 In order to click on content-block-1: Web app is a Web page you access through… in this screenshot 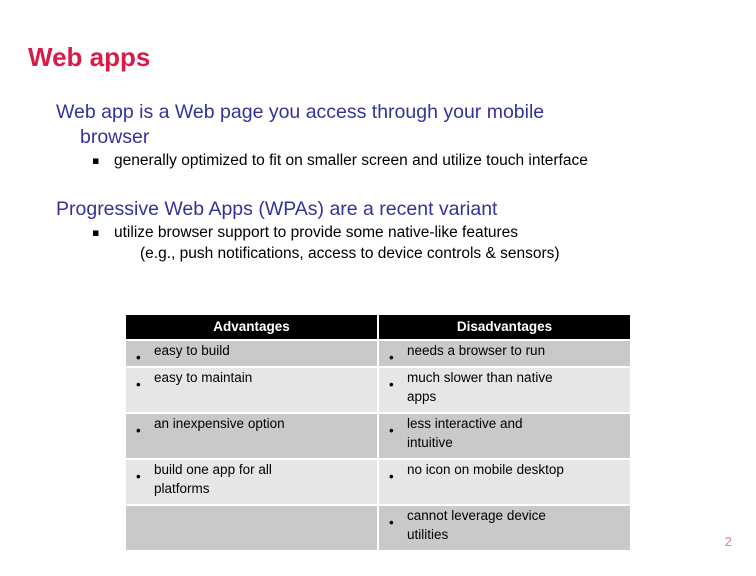, I will do `click(378, 135)`.